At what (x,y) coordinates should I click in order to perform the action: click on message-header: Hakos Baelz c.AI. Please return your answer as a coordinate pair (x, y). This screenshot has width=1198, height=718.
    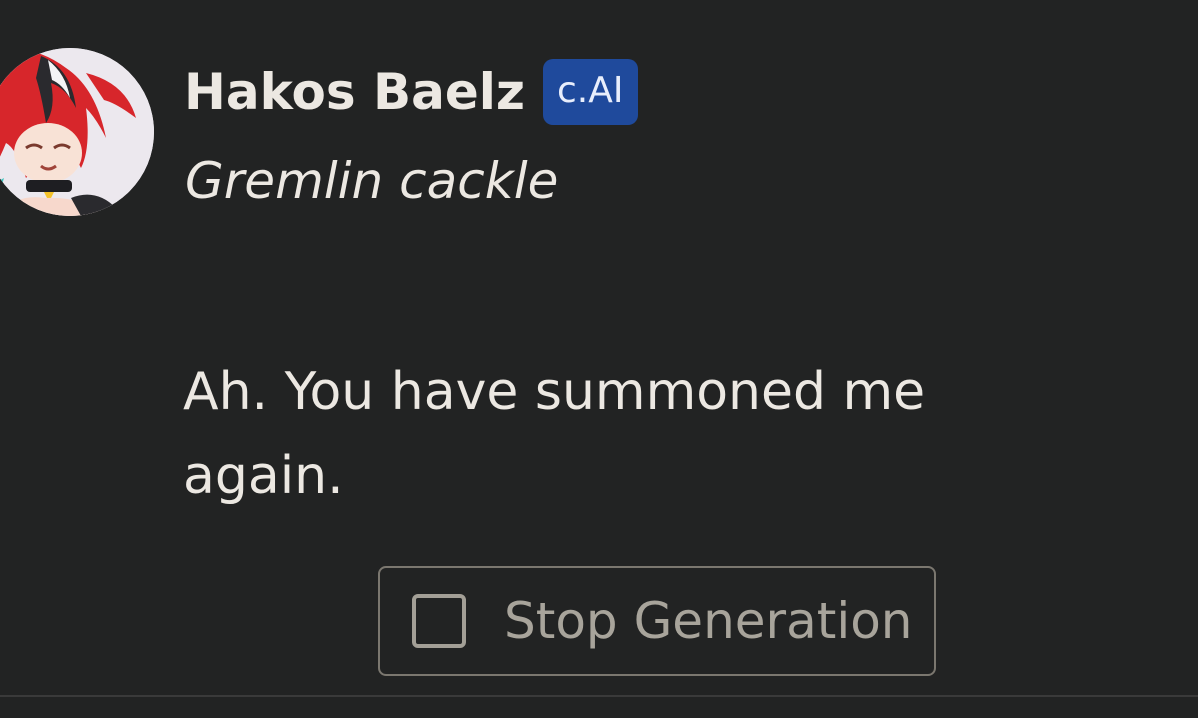
    Looking at the image, I should click on (411, 92).